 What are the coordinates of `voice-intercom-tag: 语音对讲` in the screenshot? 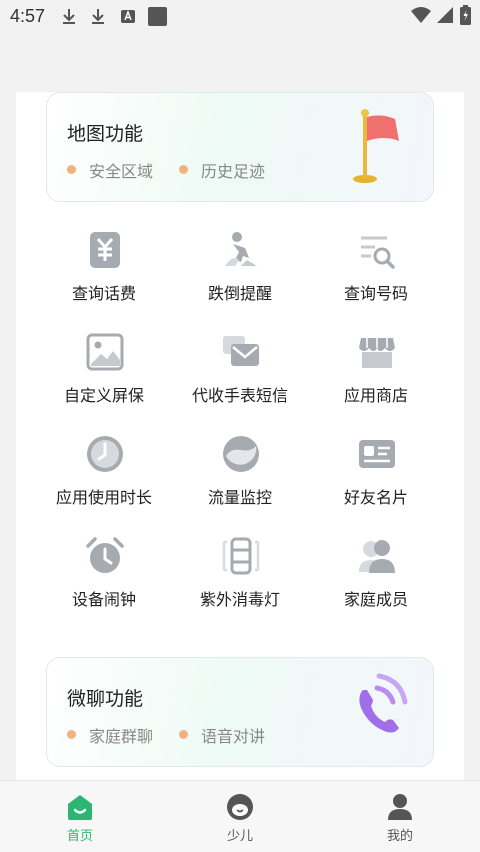 It's located at (222, 735).